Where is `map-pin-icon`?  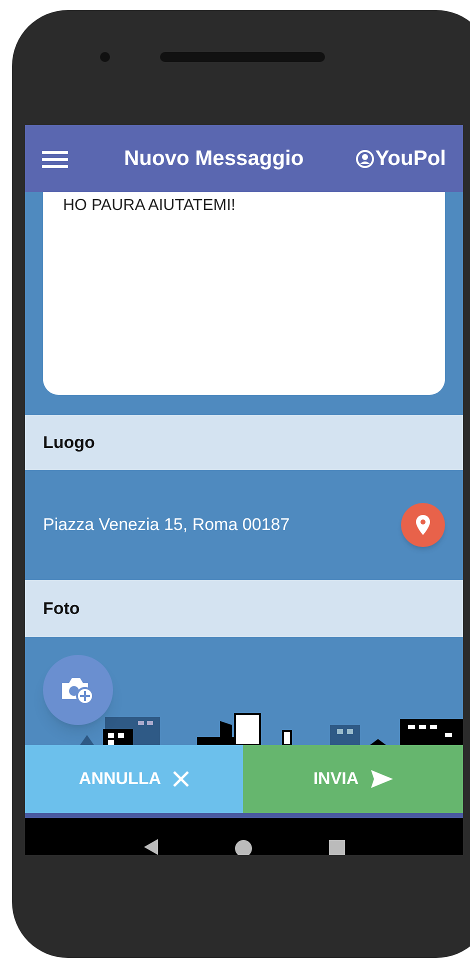 map-pin-icon is located at coordinates (423, 525).